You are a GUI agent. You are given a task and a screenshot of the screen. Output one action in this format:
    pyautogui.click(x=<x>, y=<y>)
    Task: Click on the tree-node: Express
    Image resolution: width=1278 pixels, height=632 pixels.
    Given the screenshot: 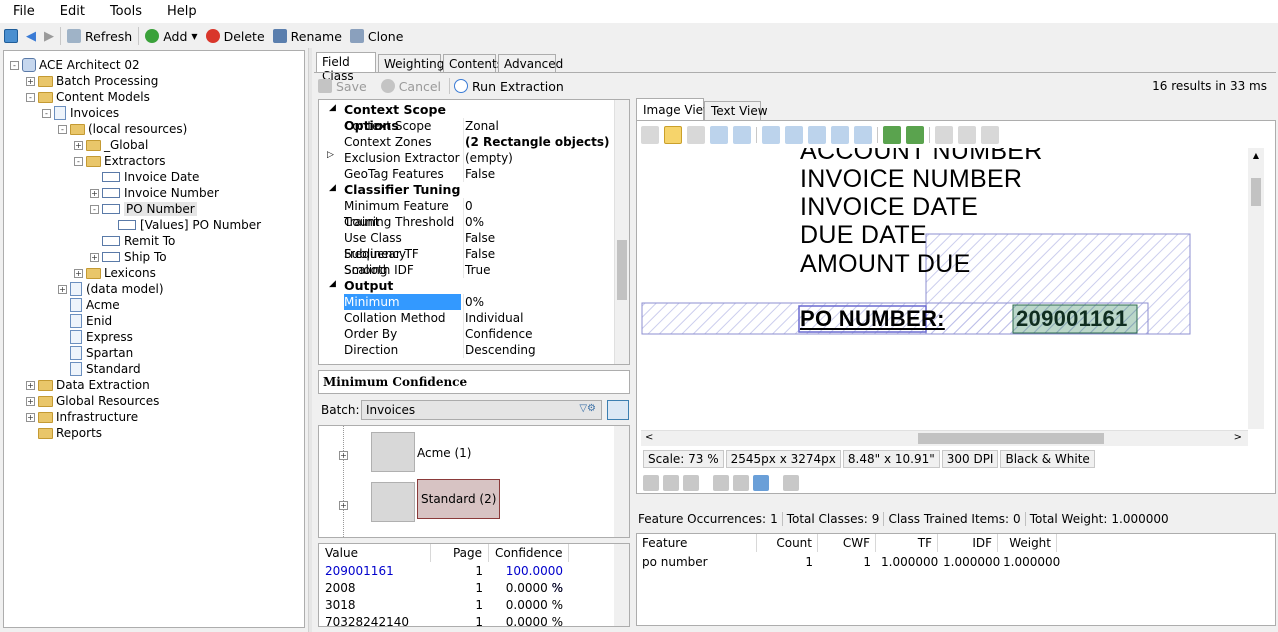 What is the action you would take?
    pyautogui.click(x=95, y=337)
    